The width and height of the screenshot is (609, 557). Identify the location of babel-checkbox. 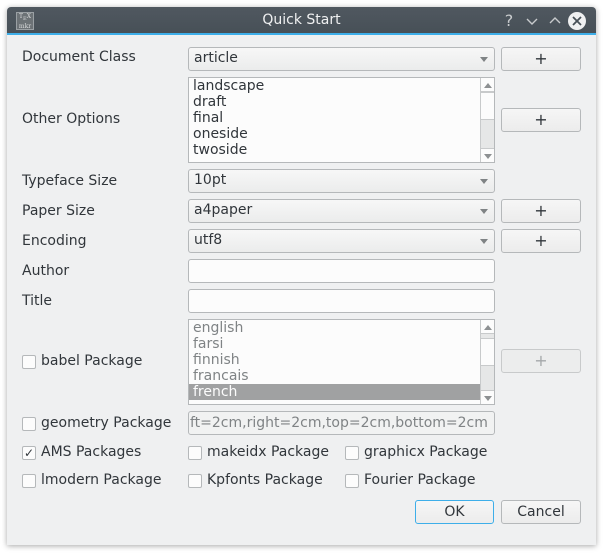
(29, 362).